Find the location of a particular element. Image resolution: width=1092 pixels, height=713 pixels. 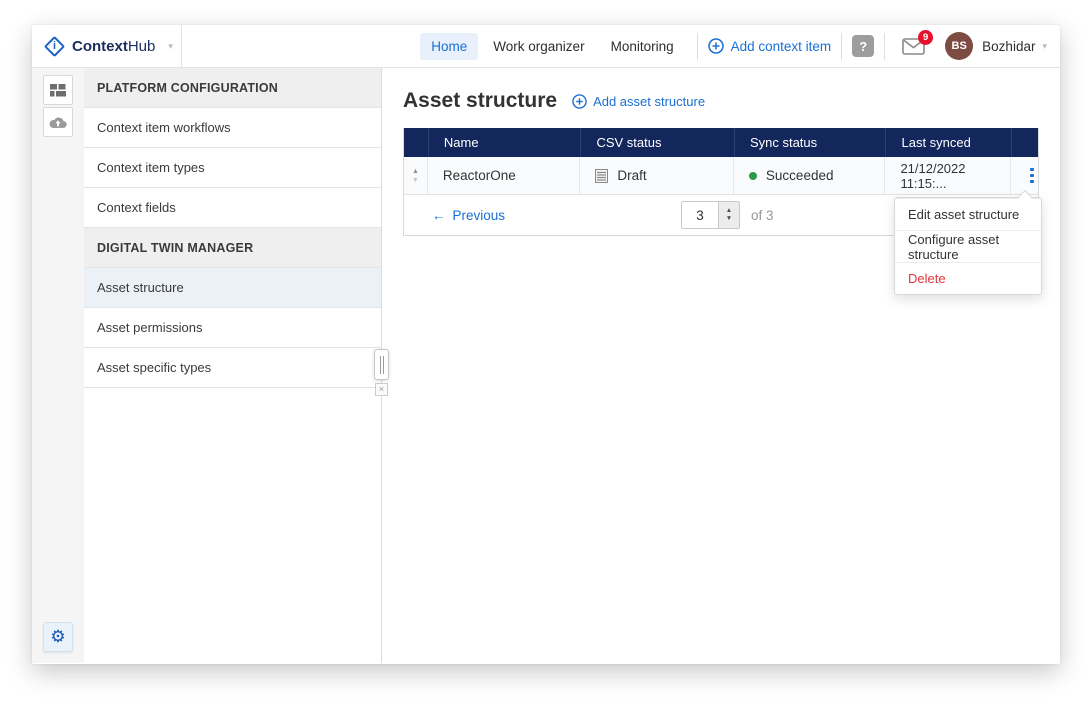

tab-home: Home is located at coordinates (449, 46).